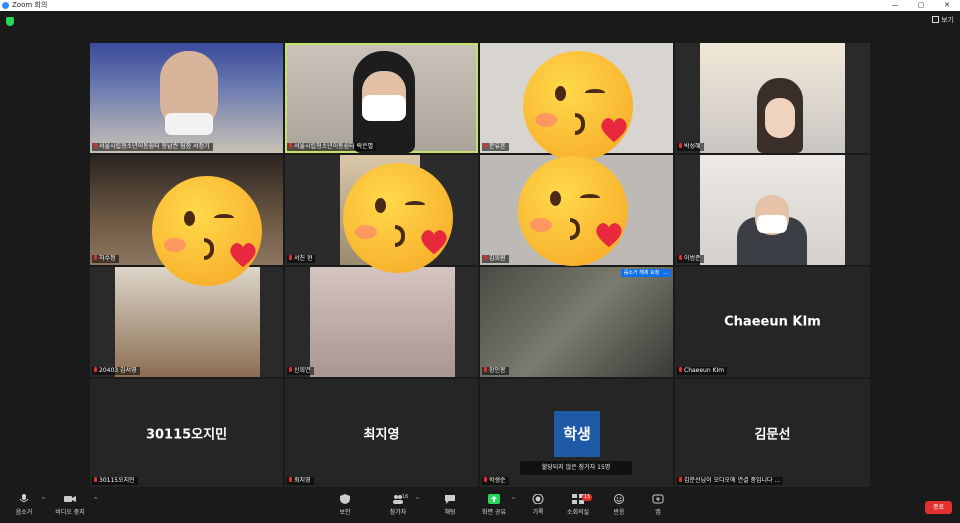 The image size is (960, 523). Describe the element at coordinates (405, 497) in the screenshot. I see `participant-count: 16` at that location.